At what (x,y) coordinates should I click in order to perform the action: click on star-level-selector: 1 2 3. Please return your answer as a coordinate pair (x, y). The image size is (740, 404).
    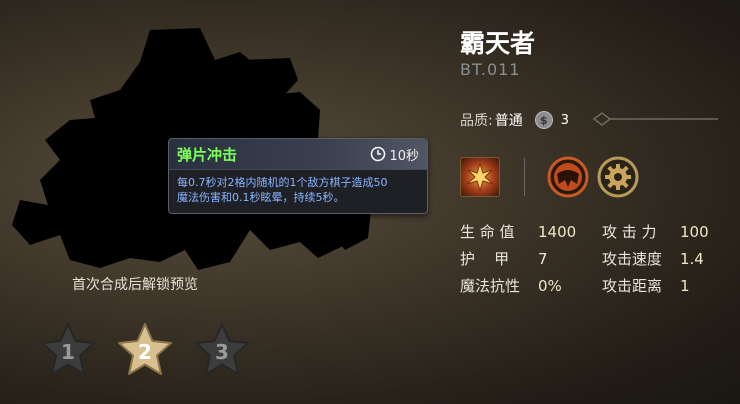
    Looking at the image, I should click on (145, 350).